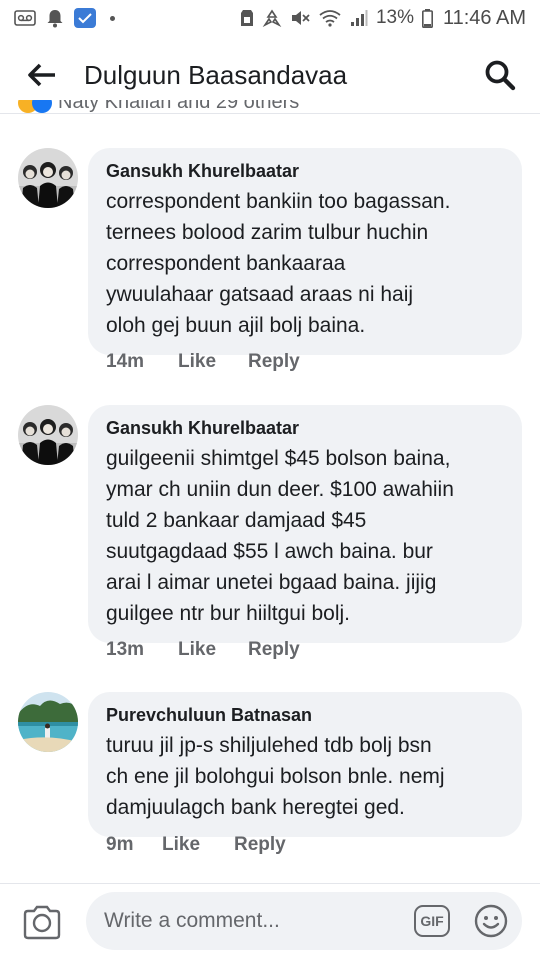 This screenshot has width=540, height=960. What do you see at coordinates (484, 17) in the screenshot?
I see `clock: 11:46 AM` at bounding box center [484, 17].